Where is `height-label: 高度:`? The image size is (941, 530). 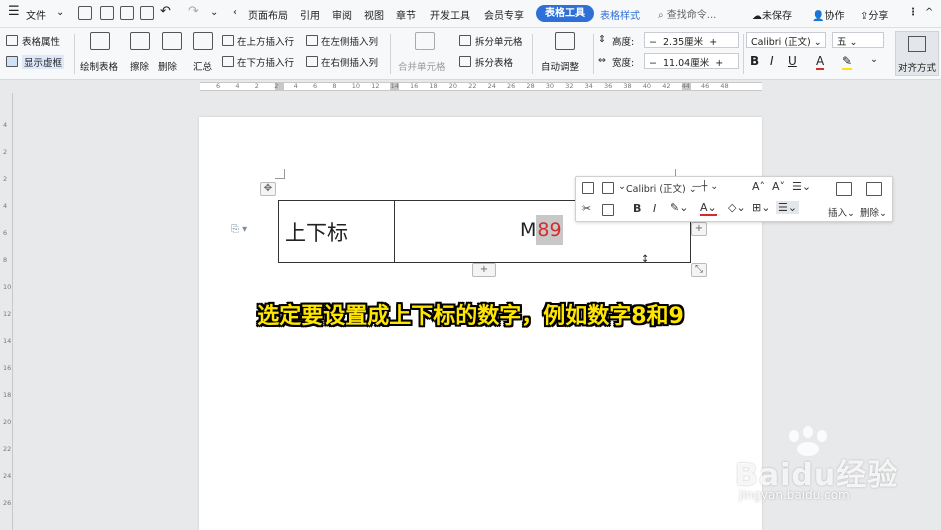
height-label: 高度: is located at coordinates (623, 42).